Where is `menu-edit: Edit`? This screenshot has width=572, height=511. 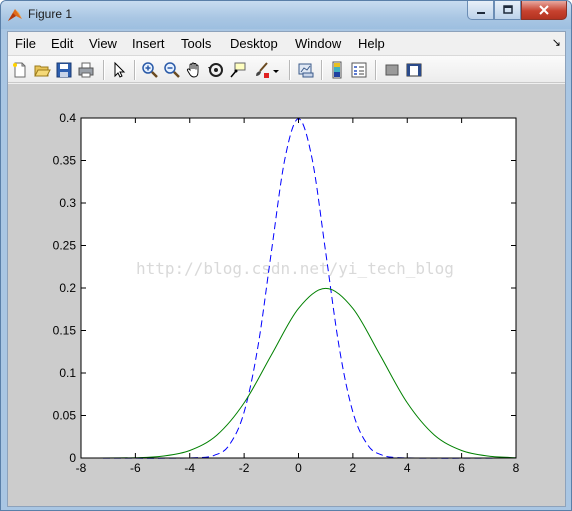
menu-edit: Edit is located at coordinates (62, 43).